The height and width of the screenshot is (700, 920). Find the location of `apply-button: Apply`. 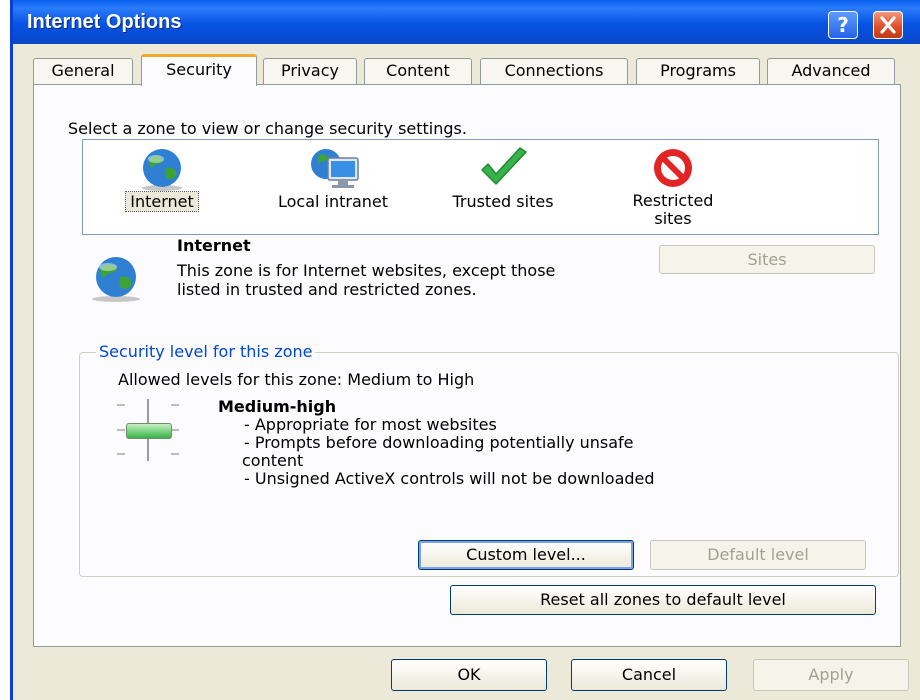

apply-button: Apply is located at coordinates (831, 675).